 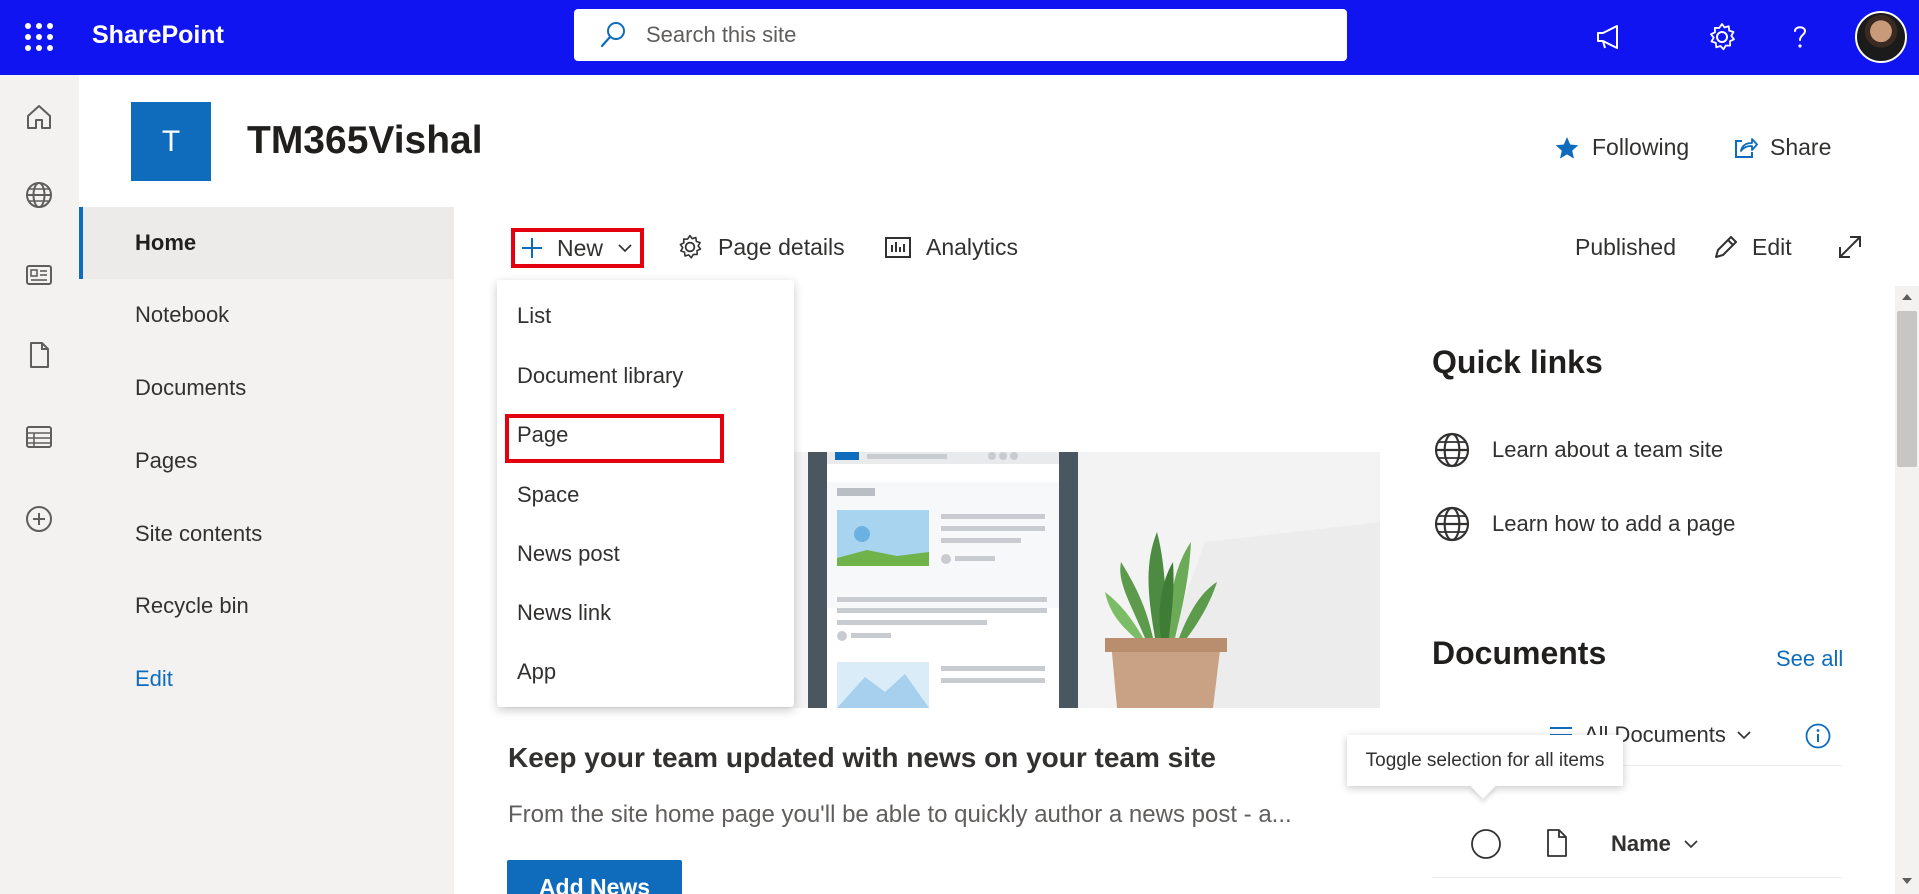 What do you see at coordinates (266, 388) in the screenshot?
I see `nav-item-documents: Documents` at bounding box center [266, 388].